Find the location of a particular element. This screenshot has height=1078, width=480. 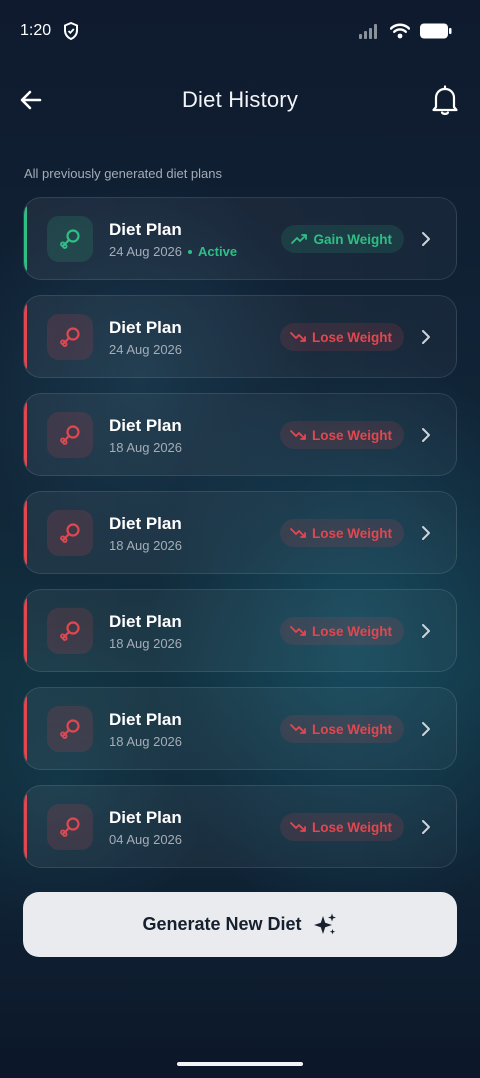

bell-icon is located at coordinates (445, 100).